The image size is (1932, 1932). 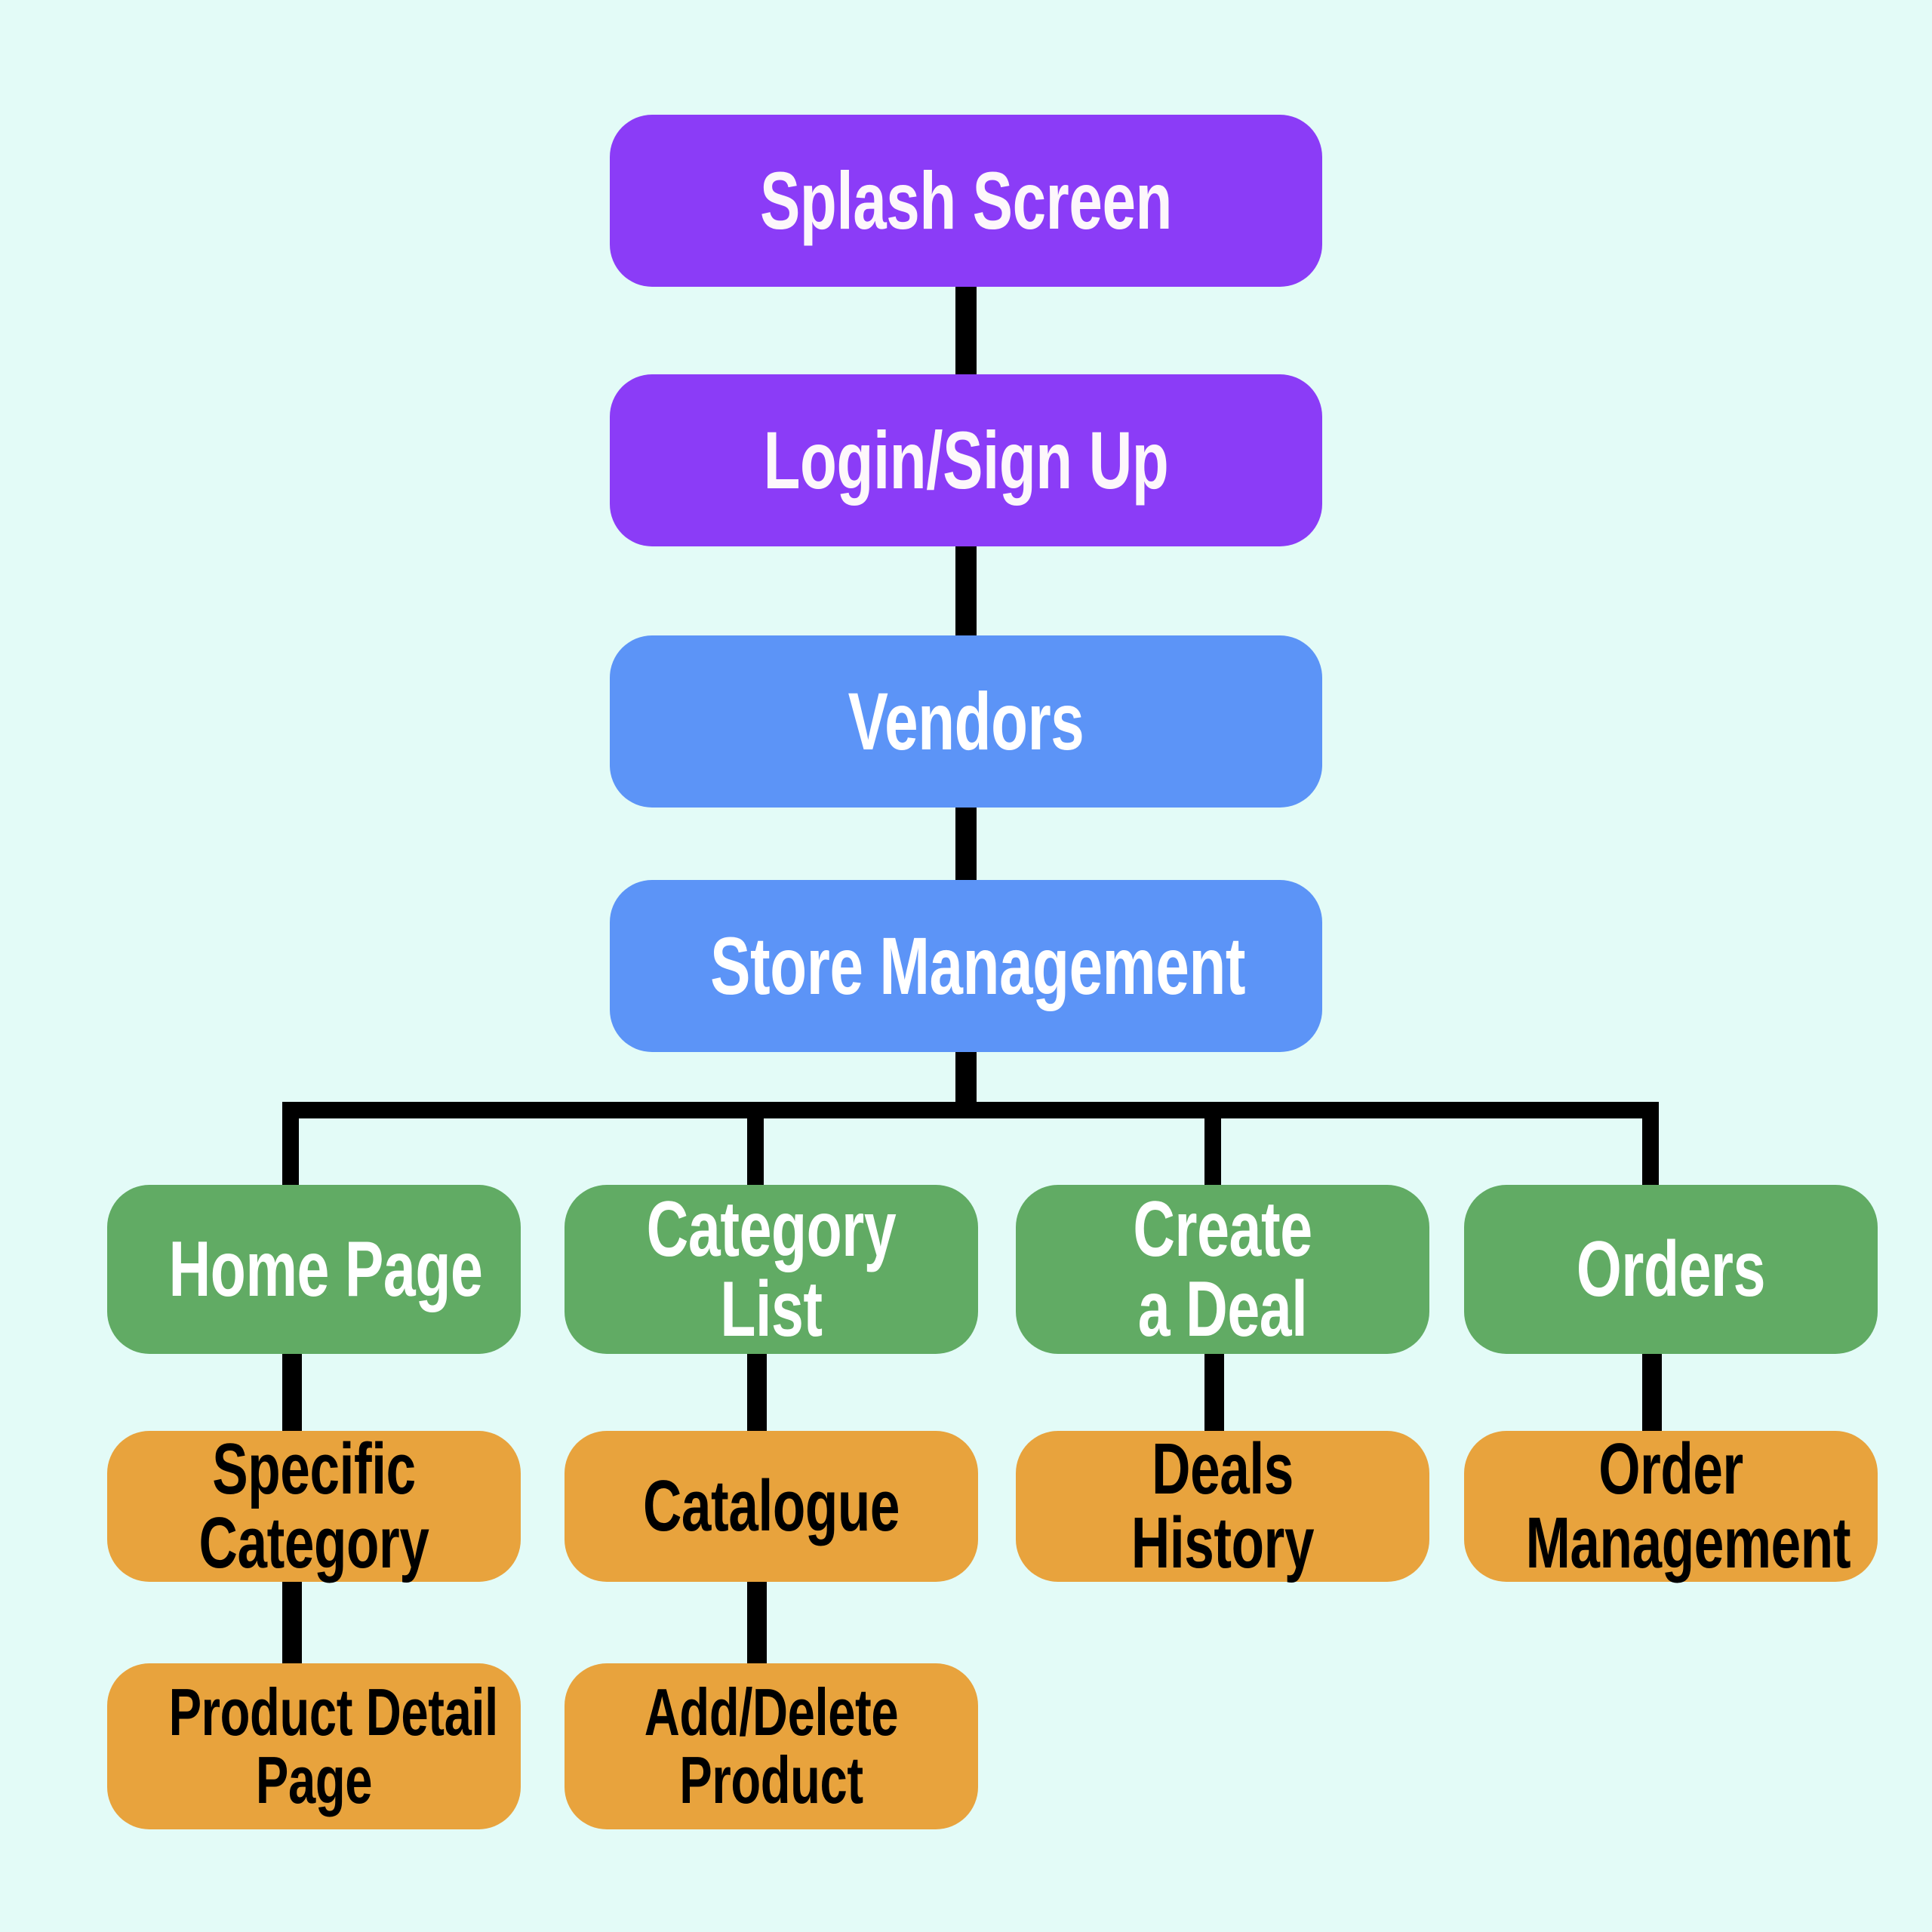 I want to click on node-store-management: Store Management, so click(x=966, y=966).